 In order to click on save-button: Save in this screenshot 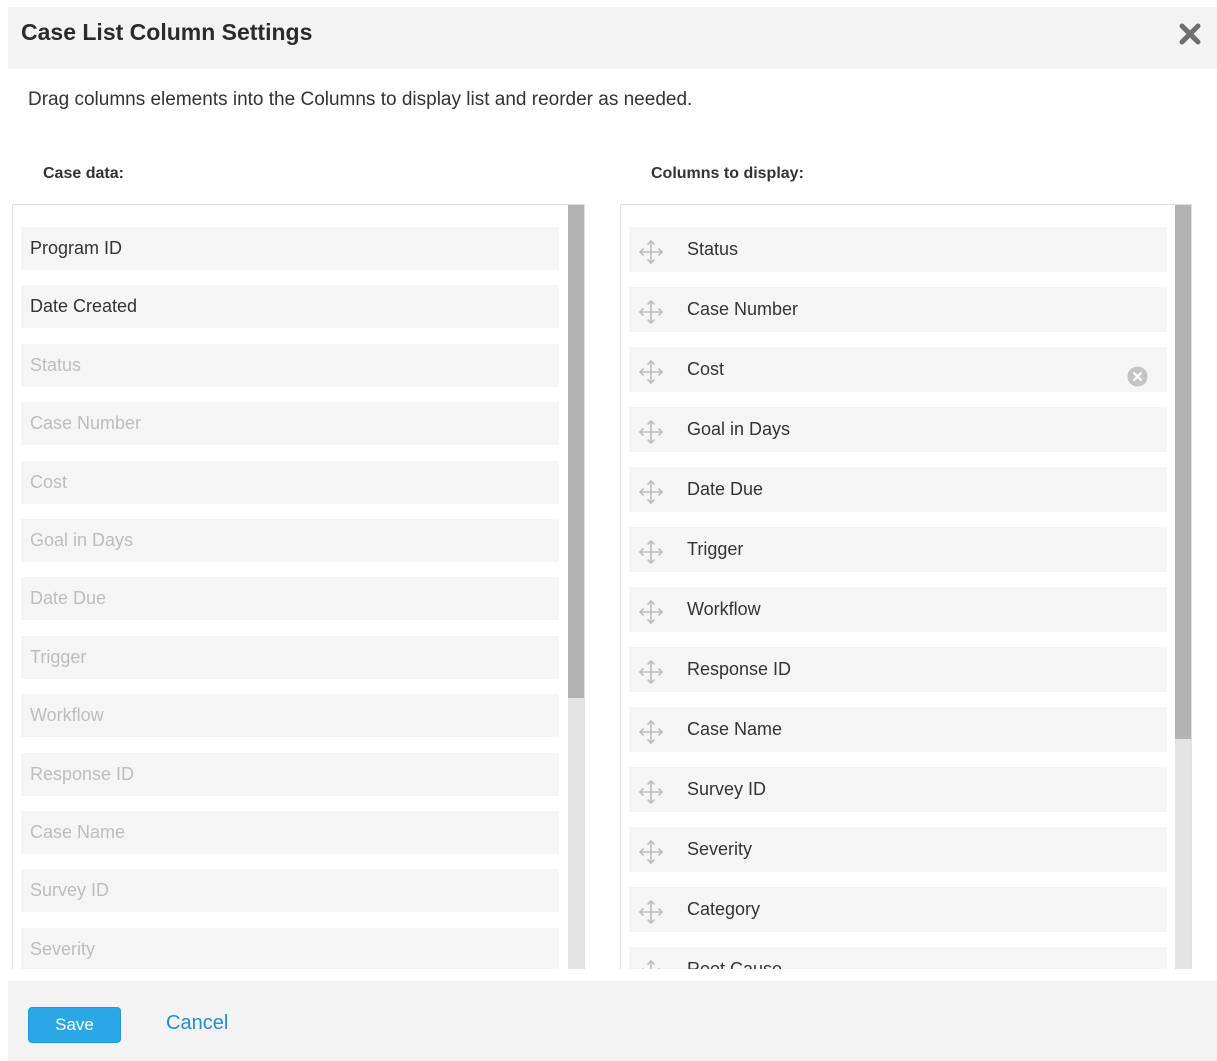, I will do `click(74, 1025)`.